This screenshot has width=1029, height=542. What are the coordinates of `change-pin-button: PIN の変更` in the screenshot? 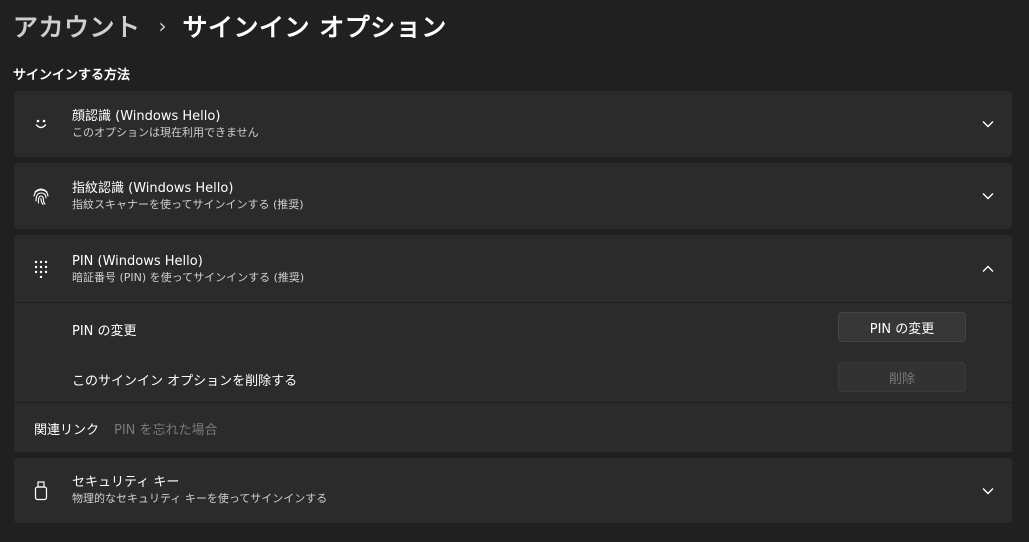 It's located at (902, 327).